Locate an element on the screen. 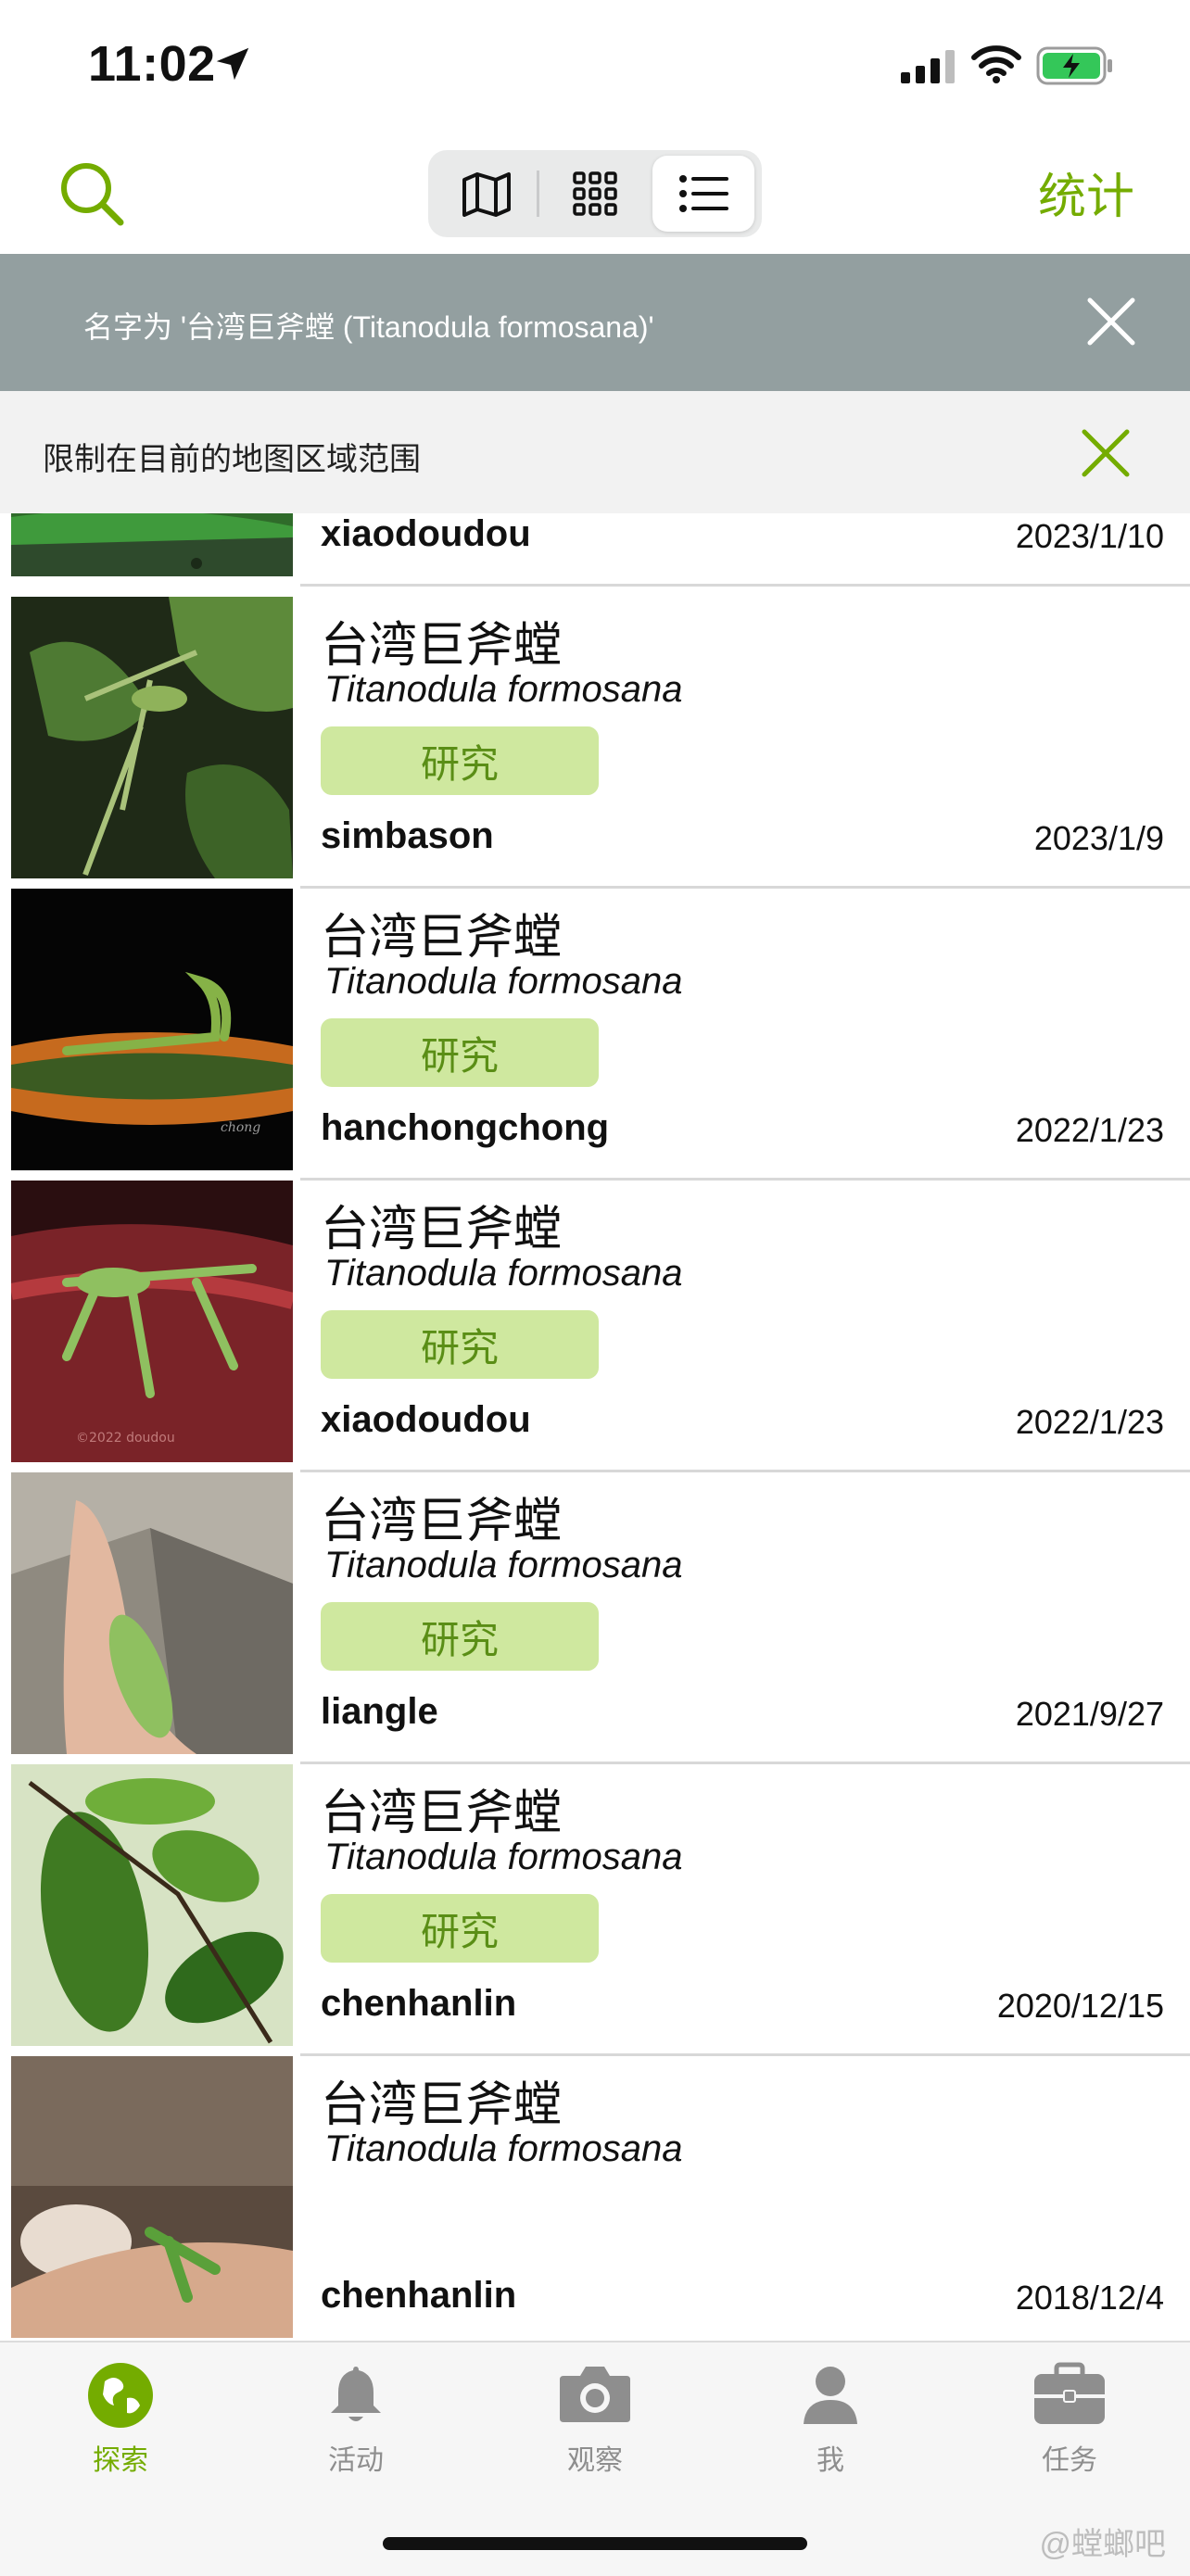 Image resolution: width=1190 pixels, height=2576 pixels. observation-date: 2020/12/15 is located at coordinates (1080, 2006).